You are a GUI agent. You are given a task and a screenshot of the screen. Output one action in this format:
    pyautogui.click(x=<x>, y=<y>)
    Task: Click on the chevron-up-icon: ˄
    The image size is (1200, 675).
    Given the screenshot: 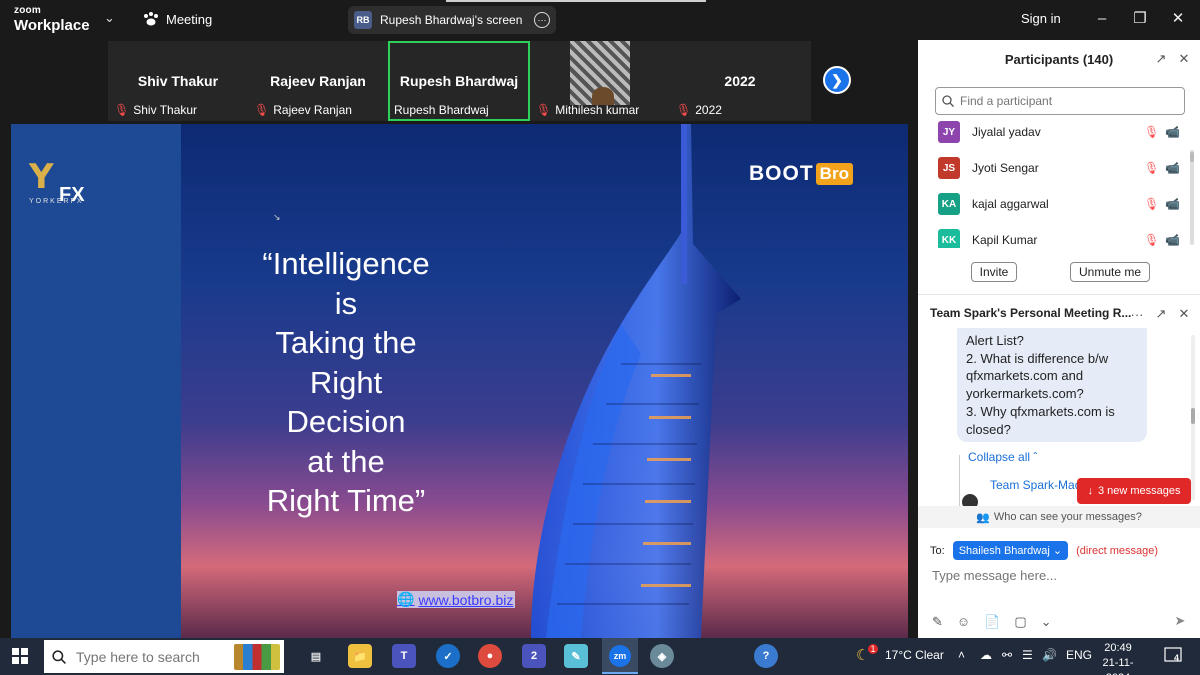 What is the action you would take?
    pyautogui.click(x=961, y=655)
    